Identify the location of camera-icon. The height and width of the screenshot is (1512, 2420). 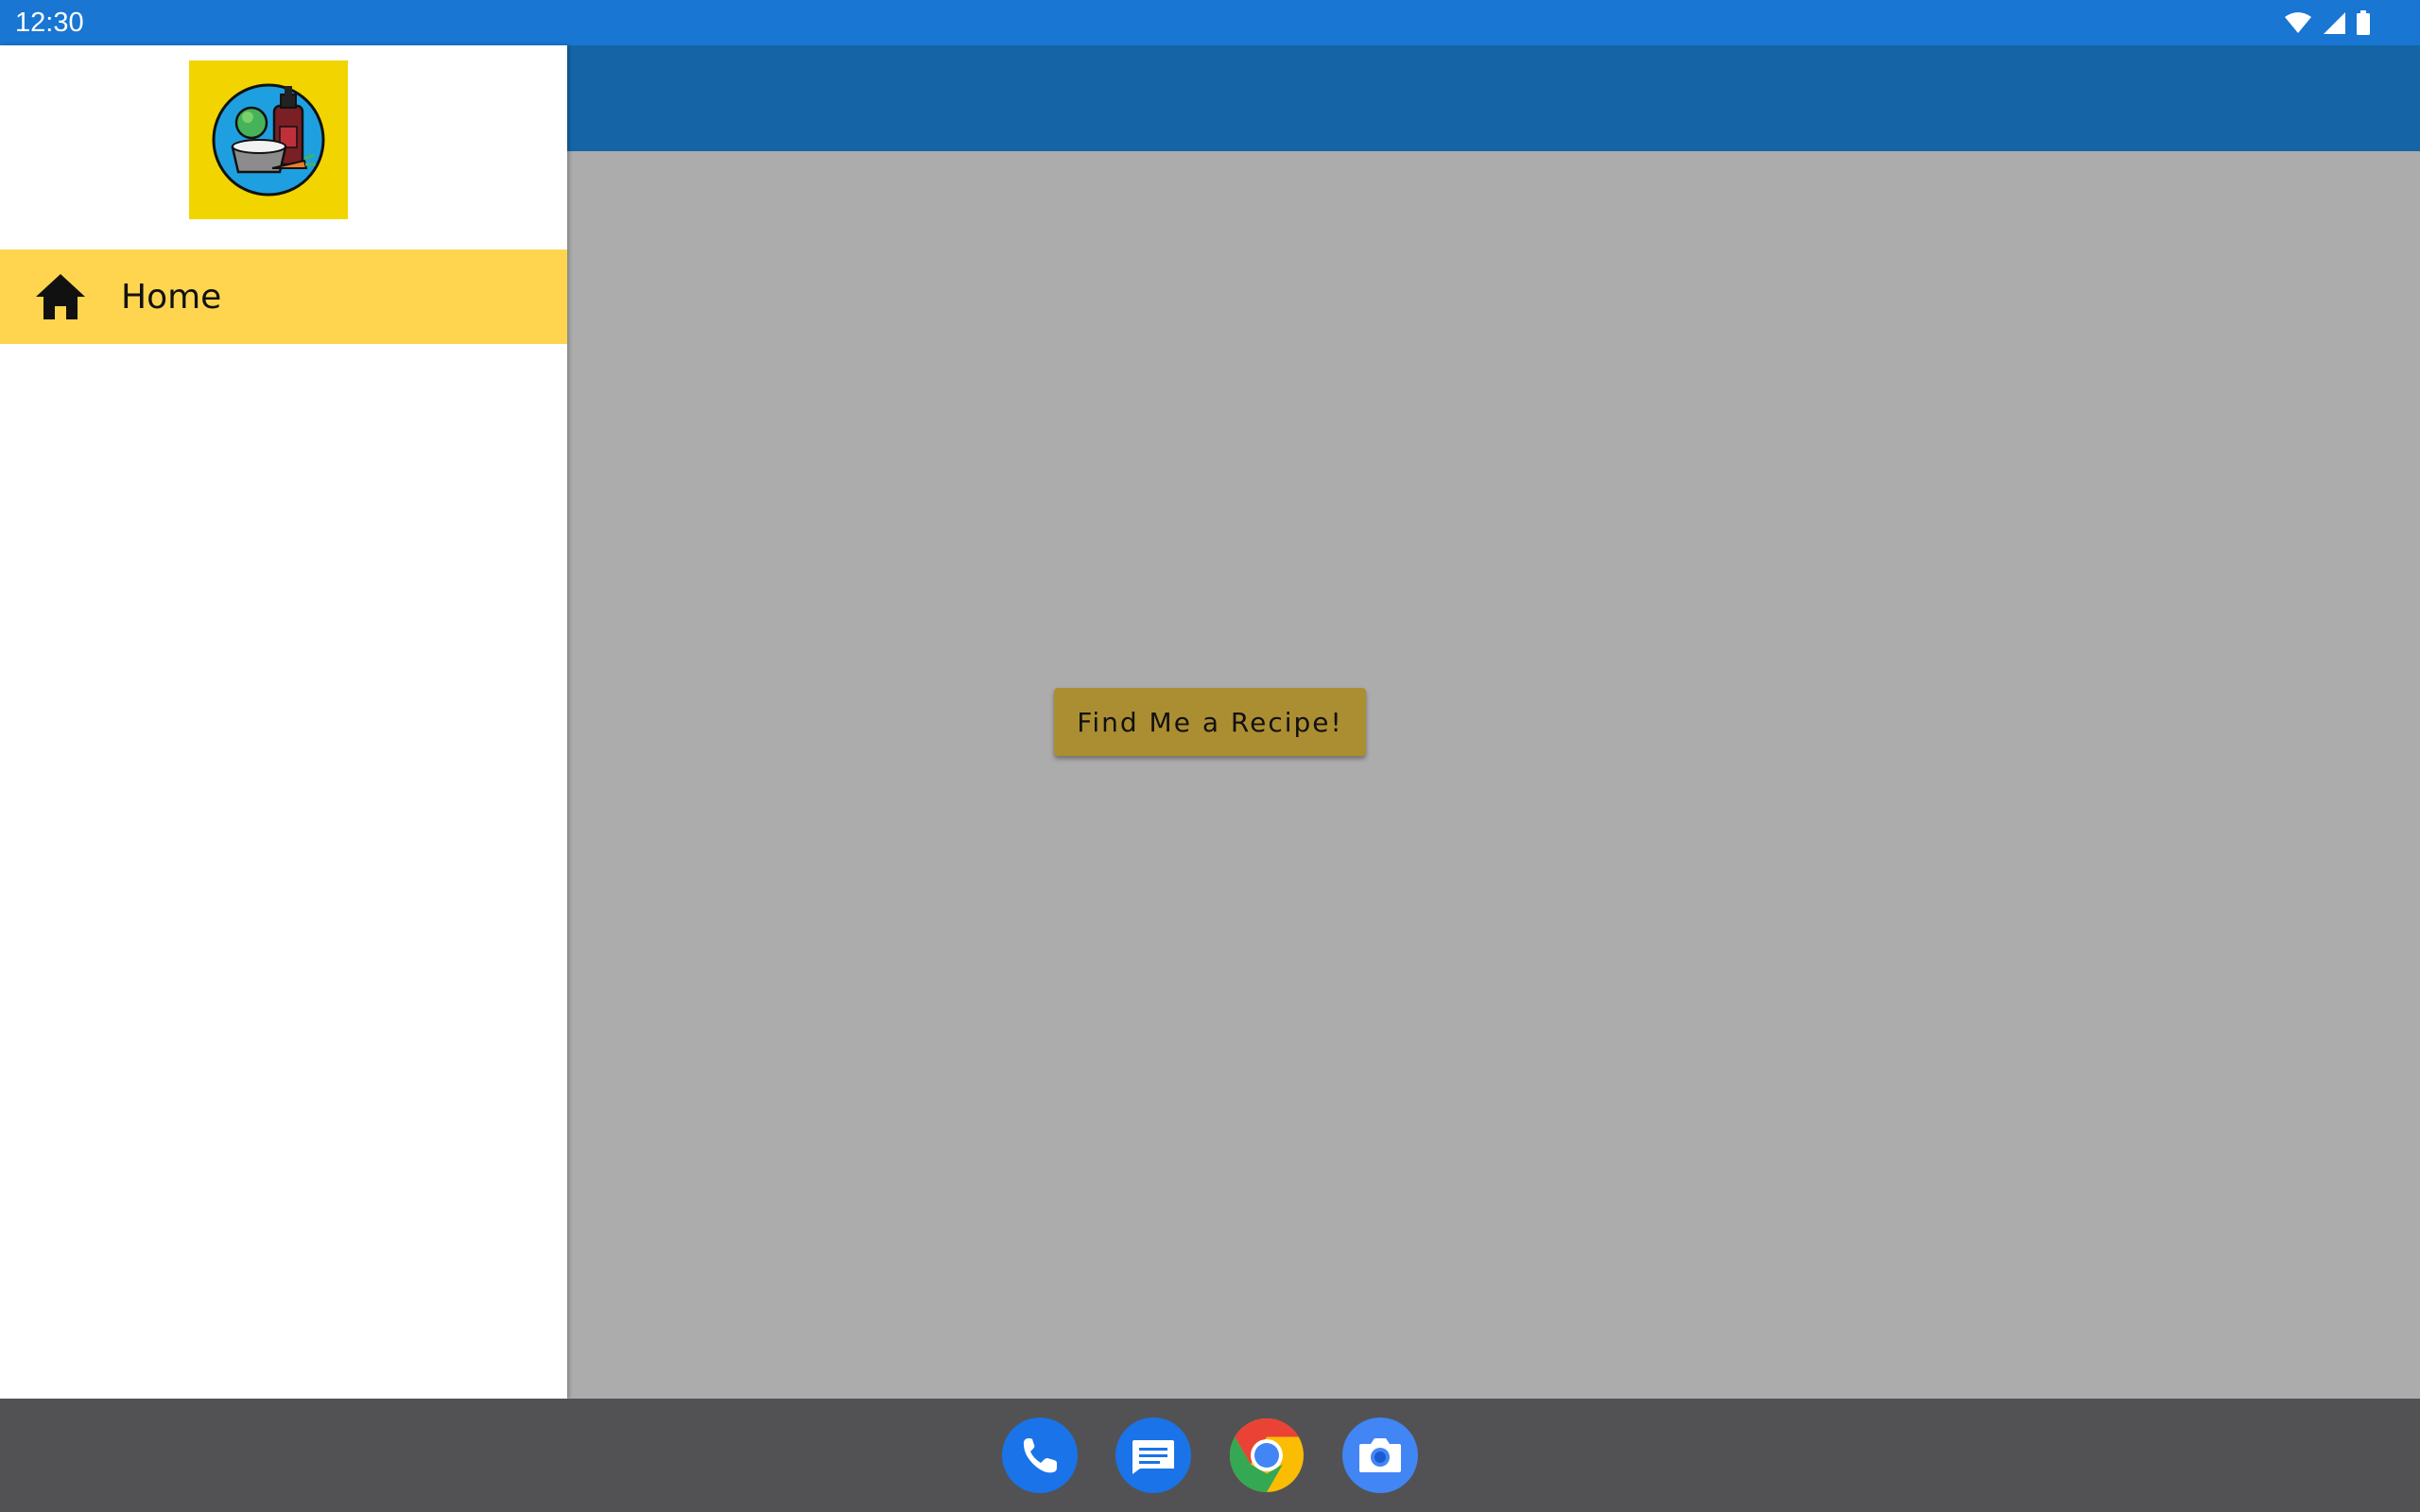
(1380, 1455).